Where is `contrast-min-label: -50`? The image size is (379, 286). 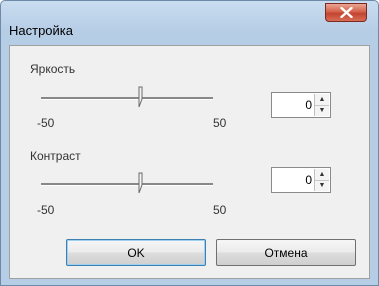 contrast-min-label: -50 is located at coordinates (46, 210).